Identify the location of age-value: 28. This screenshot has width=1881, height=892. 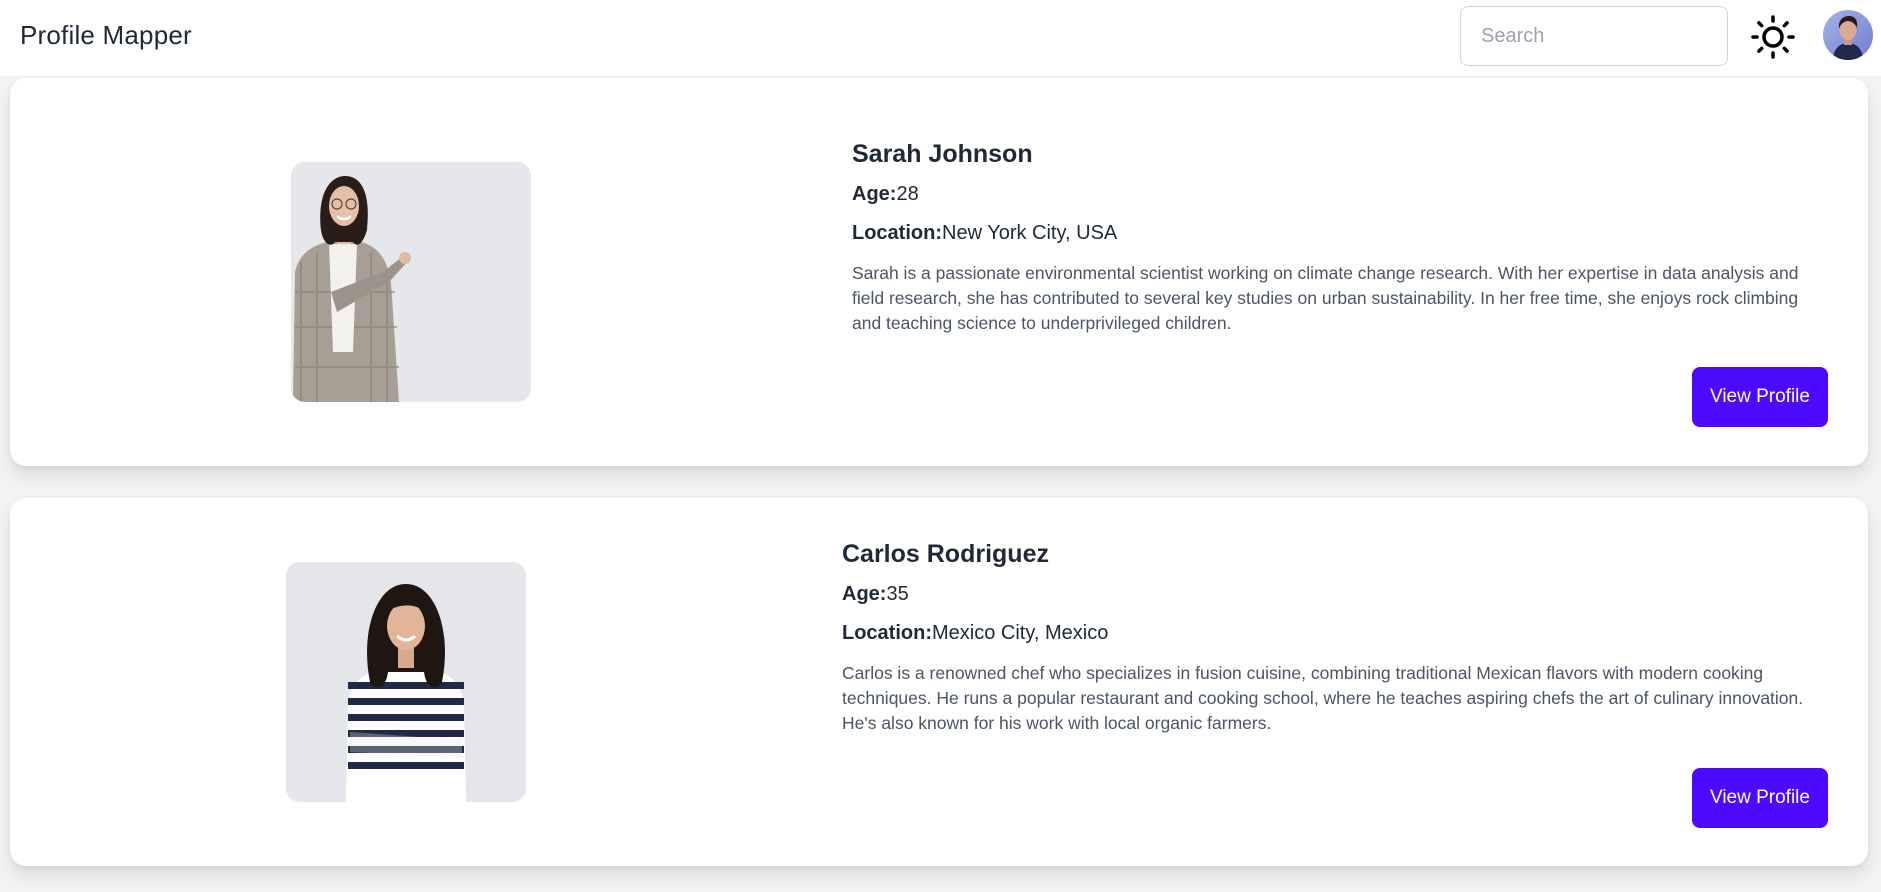
(907, 194).